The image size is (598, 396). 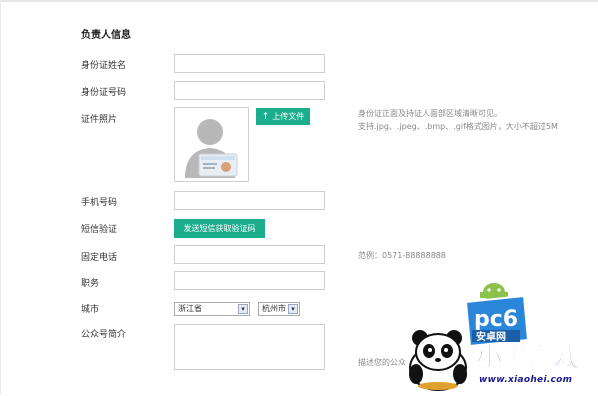 I want to click on position-label: 职务, so click(x=90, y=284).